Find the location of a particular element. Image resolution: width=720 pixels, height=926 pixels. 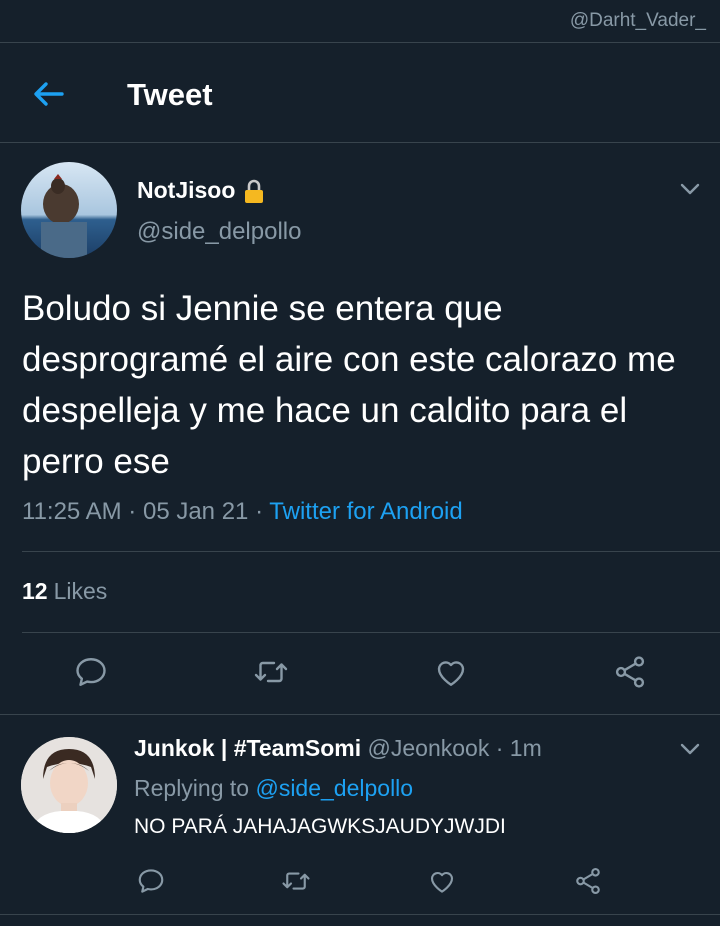

reply-like-button is located at coordinates (442, 881).